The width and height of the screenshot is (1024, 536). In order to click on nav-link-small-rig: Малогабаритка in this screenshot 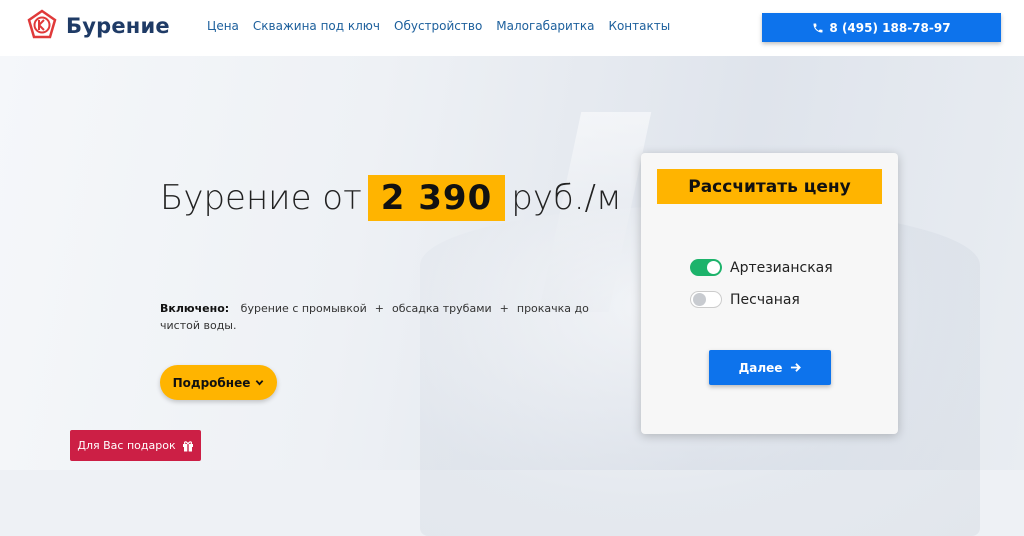, I will do `click(545, 26)`.